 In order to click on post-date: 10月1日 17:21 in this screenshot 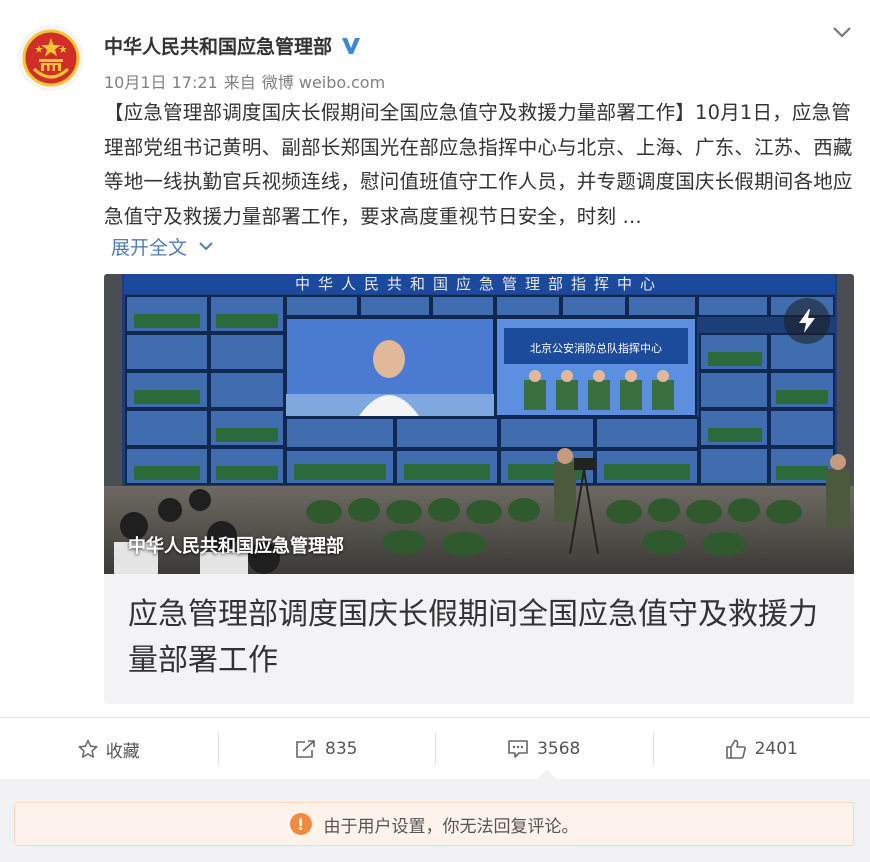, I will do `click(161, 82)`.